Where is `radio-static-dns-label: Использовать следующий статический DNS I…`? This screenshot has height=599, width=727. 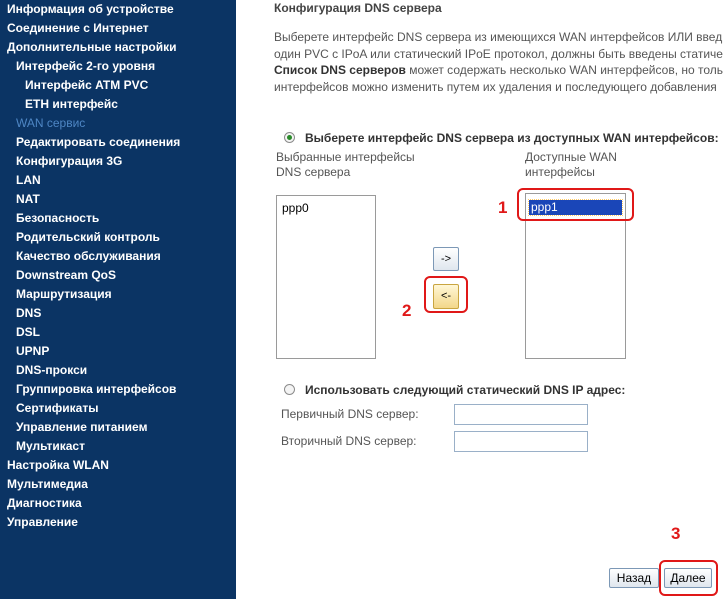 radio-static-dns-label: Использовать следующий статический DNS I… is located at coordinates (465, 390).